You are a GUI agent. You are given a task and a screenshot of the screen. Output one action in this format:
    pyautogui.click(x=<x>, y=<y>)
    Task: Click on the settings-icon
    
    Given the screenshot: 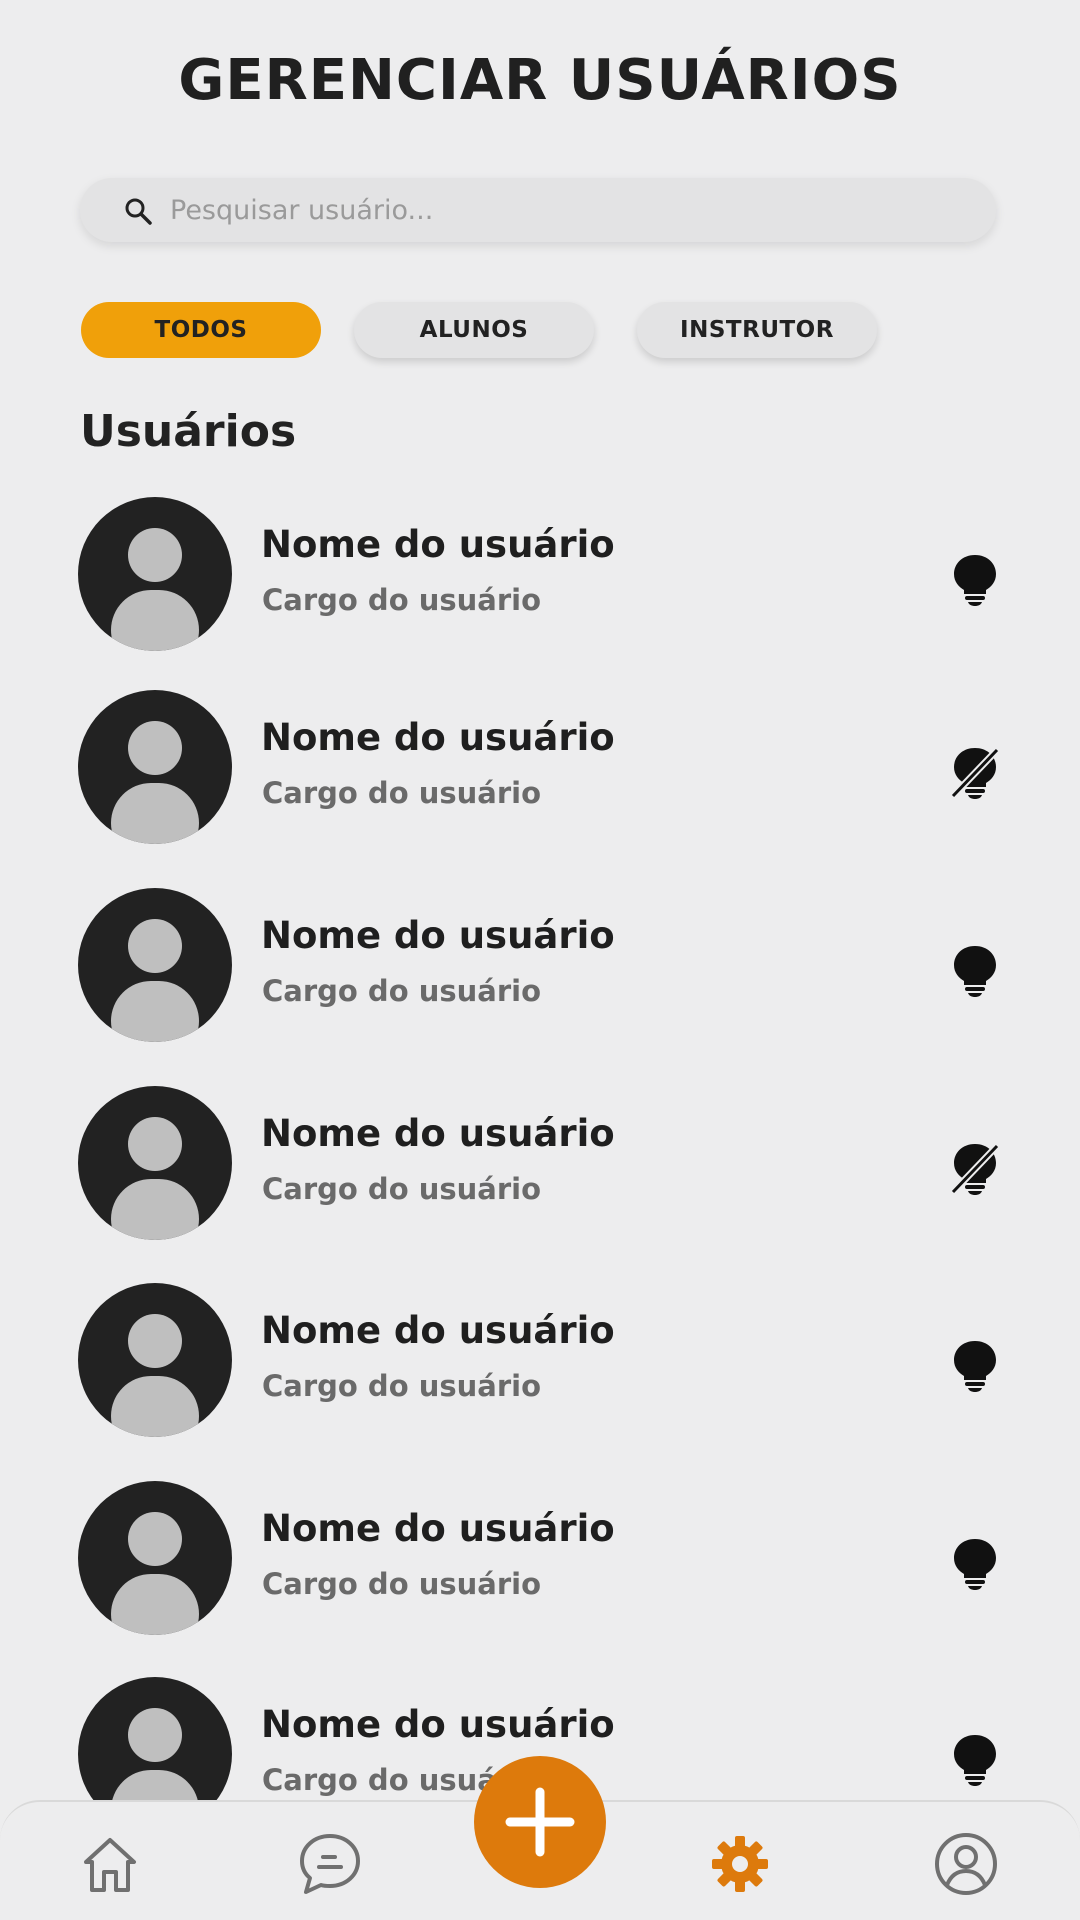 What is the action you would take?
    pyautogui.click(x=740, y=1864)
    